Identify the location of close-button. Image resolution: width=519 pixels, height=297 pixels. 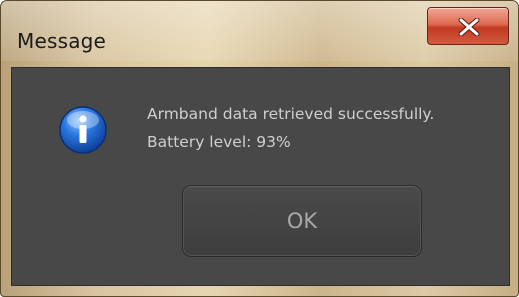
(468, 26).